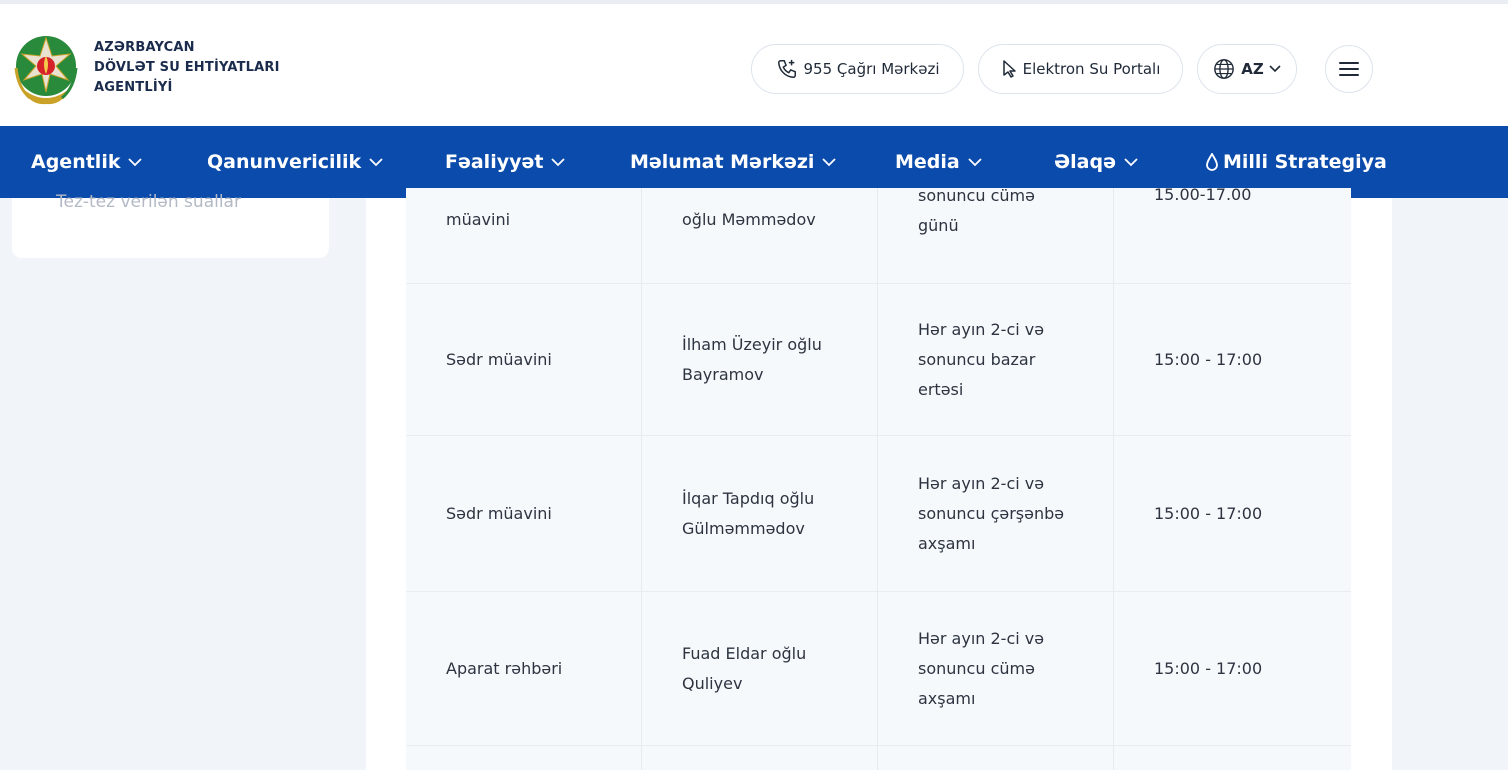  I want to click on sidebar-menu: Tez-tez verilən suallar, so click(170, 225).